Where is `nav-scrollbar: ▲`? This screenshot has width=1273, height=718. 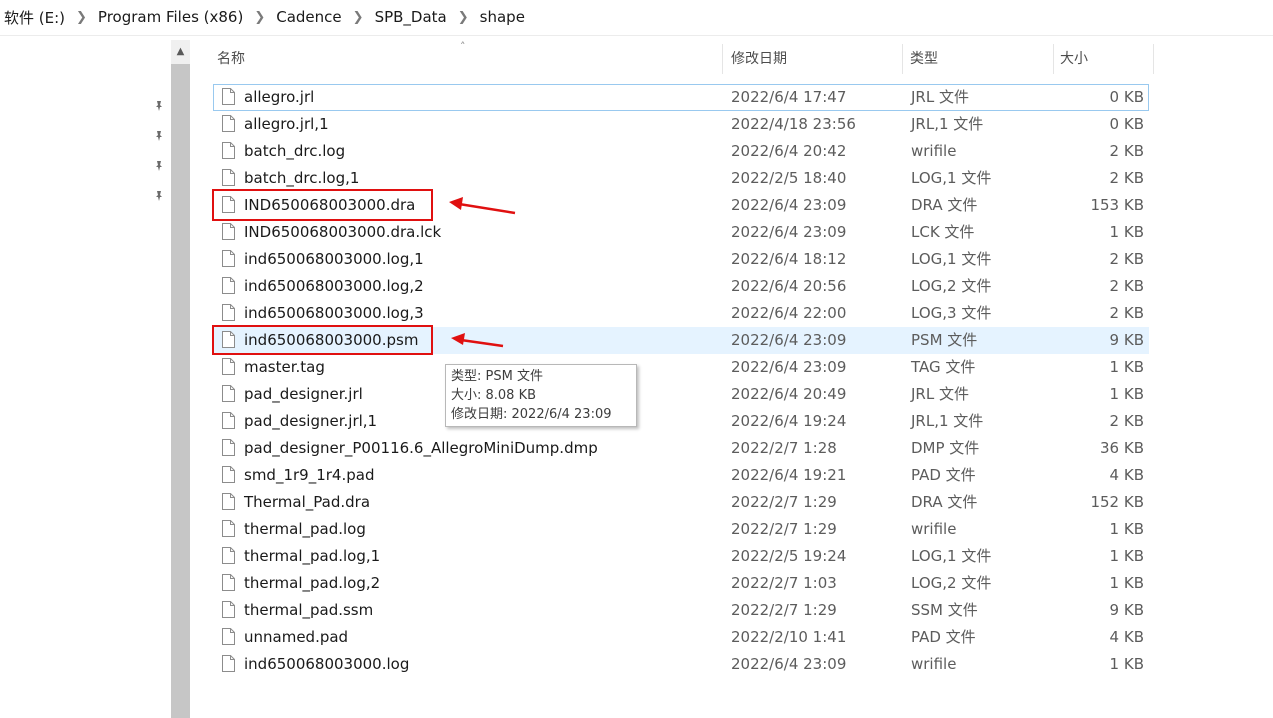 nav-scrollbar: ▲ is located at coordinates (180, 379).